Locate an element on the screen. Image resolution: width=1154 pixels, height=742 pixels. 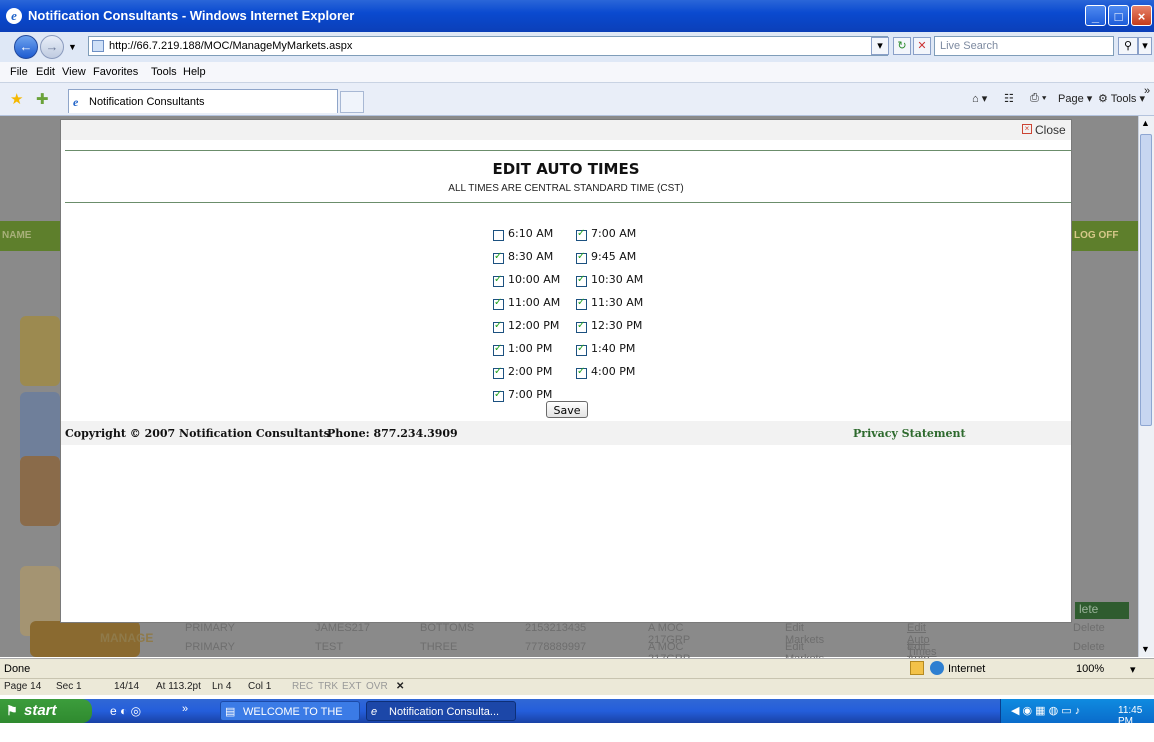
popup-blocker-icon is located at coordinates (917, 668).